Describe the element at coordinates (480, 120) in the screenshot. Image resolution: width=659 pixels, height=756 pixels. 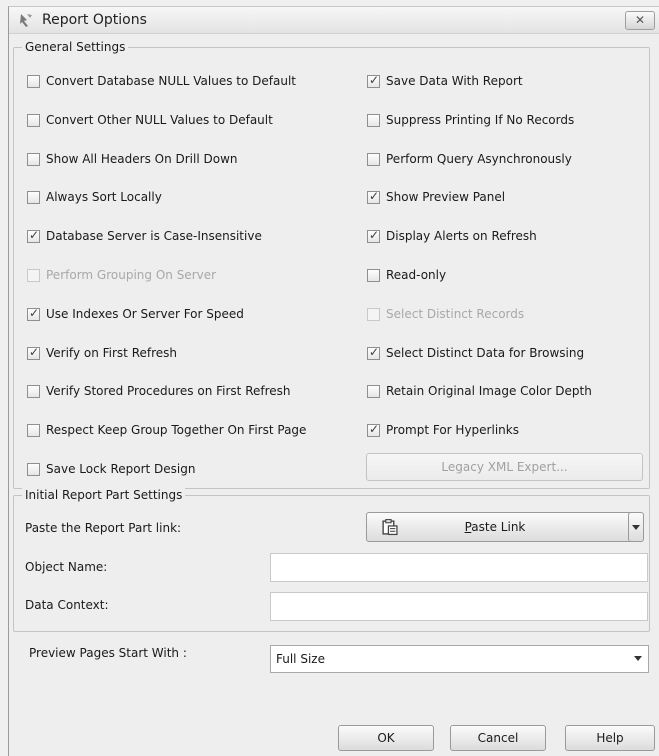
I see `checkbox-label: Suppress Printing If No Records` at that location.